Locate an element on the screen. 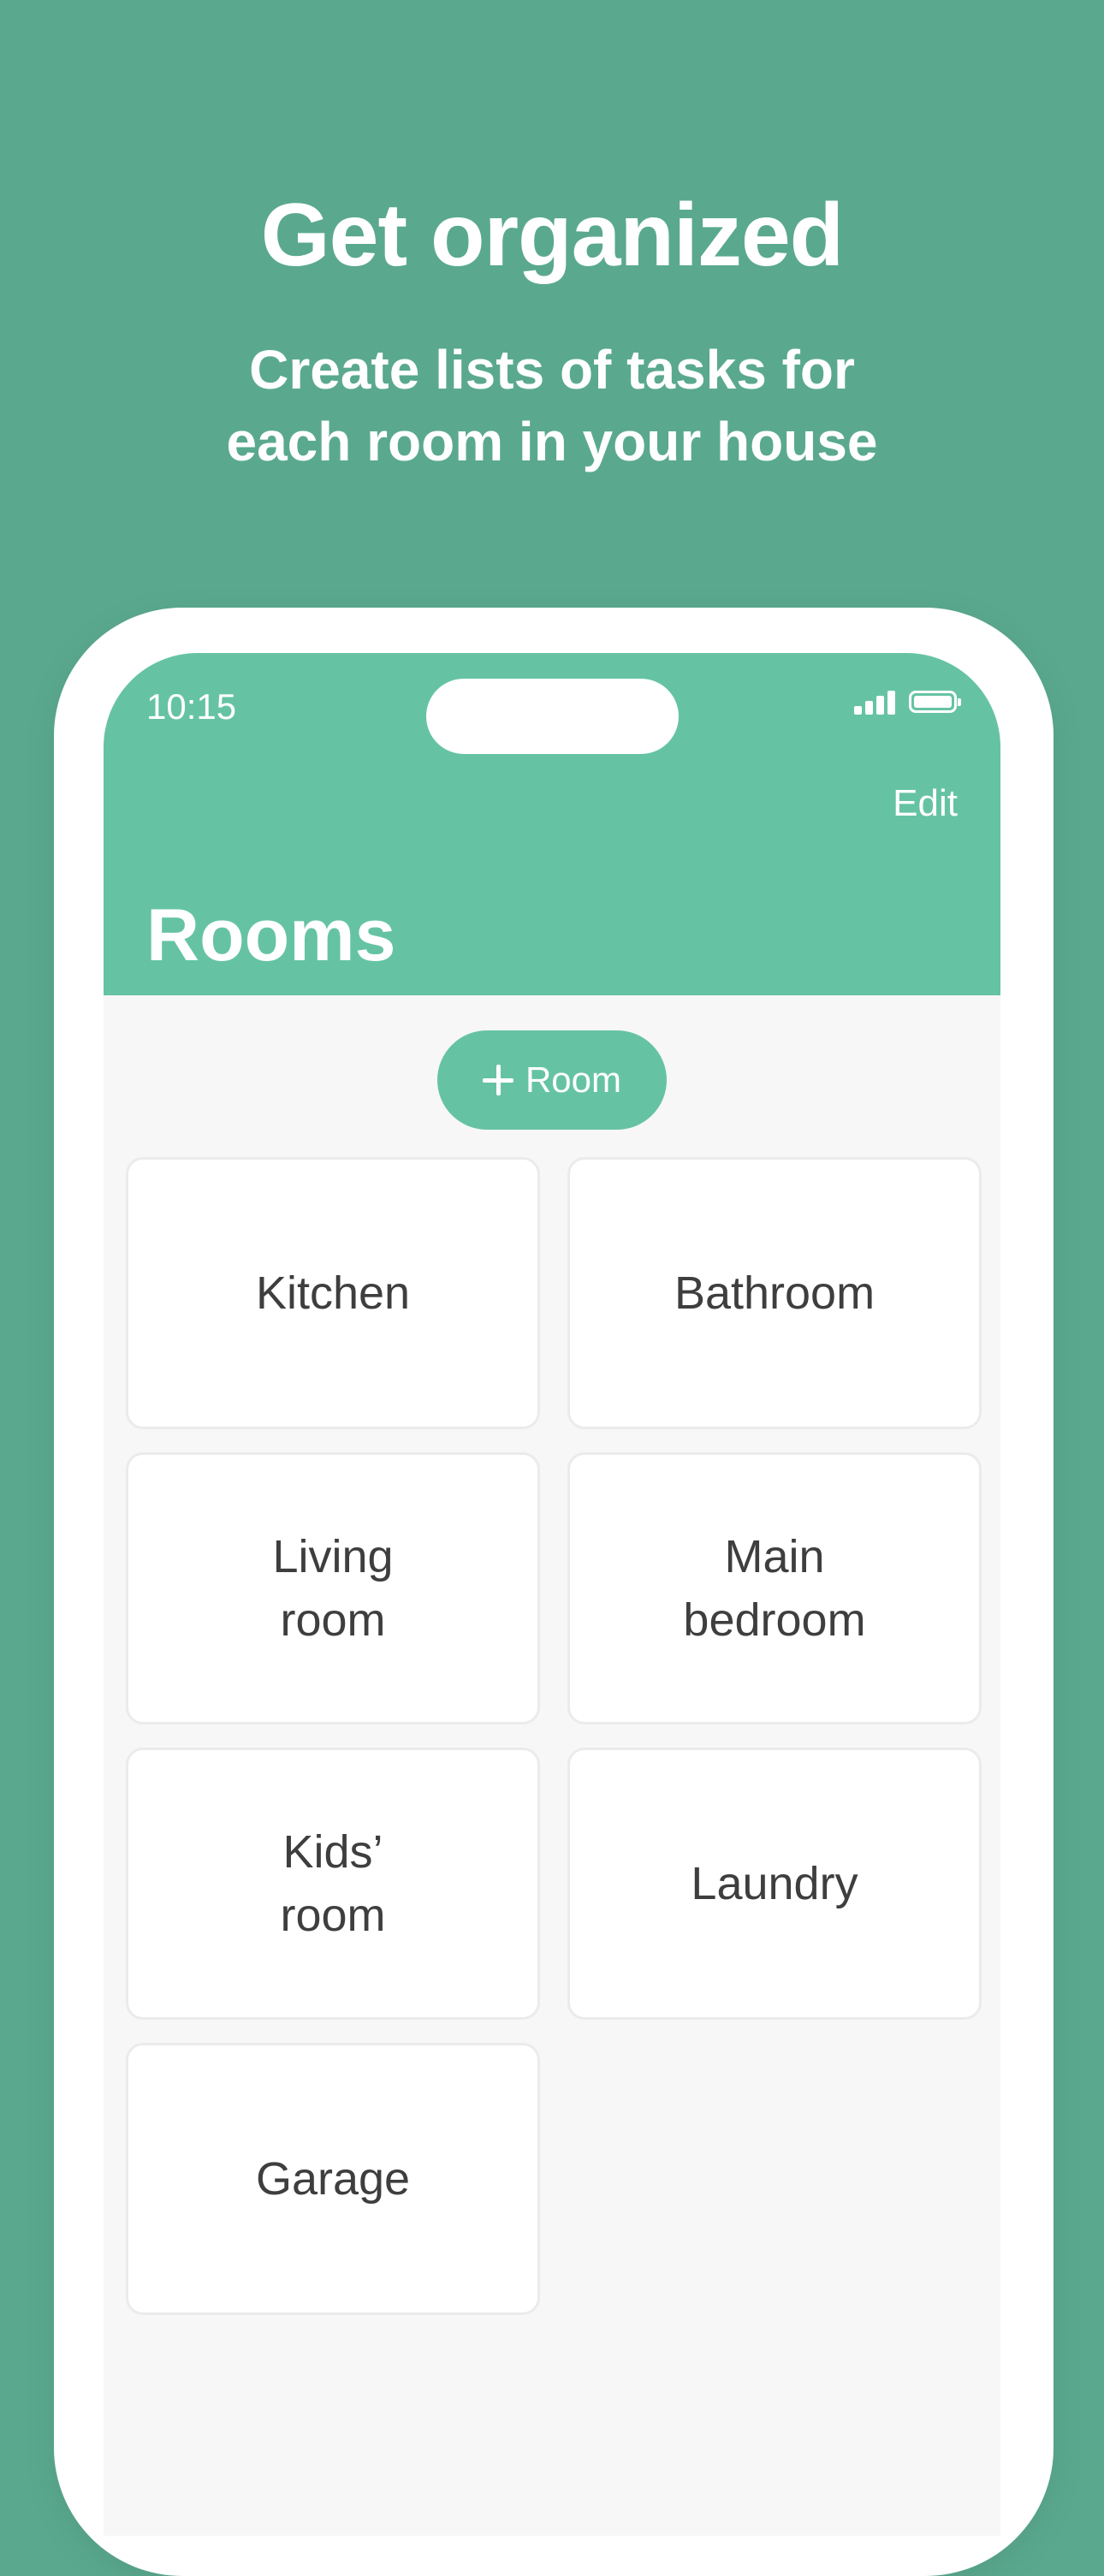  room-card-laundry: Laundry is located at coordinates (774, 1884).